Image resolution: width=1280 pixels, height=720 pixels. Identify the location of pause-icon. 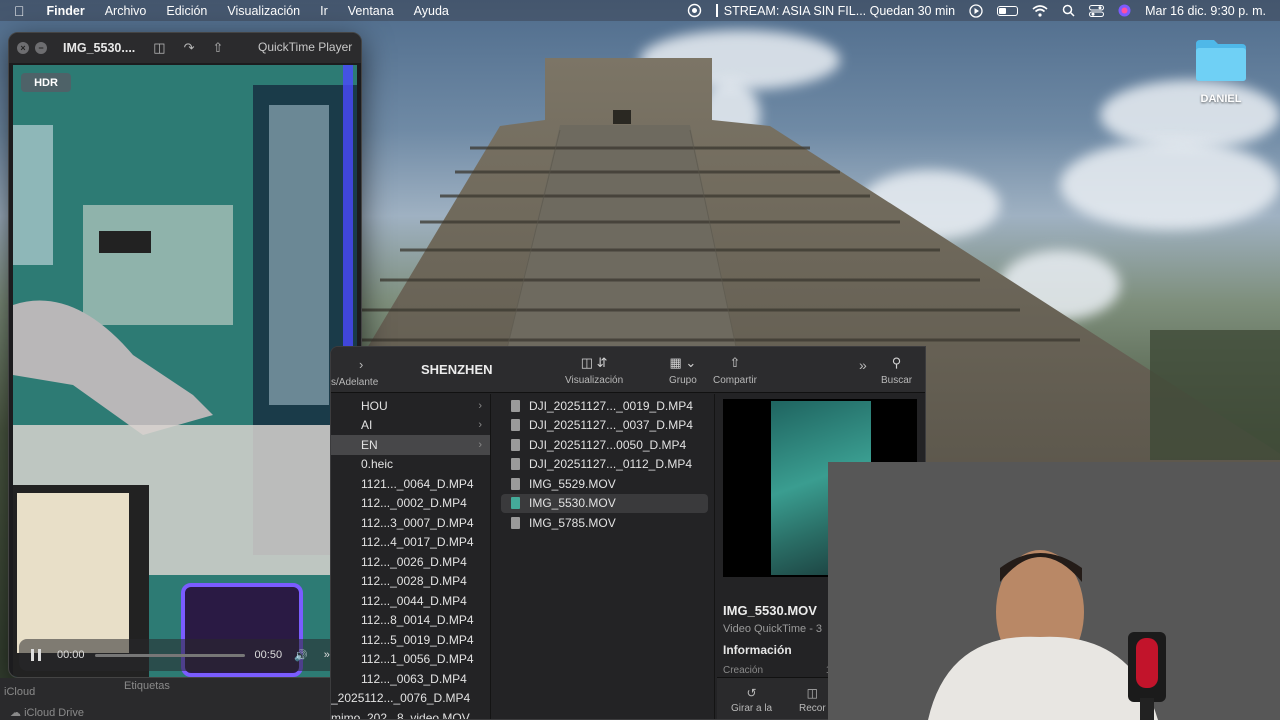
(36, 655).